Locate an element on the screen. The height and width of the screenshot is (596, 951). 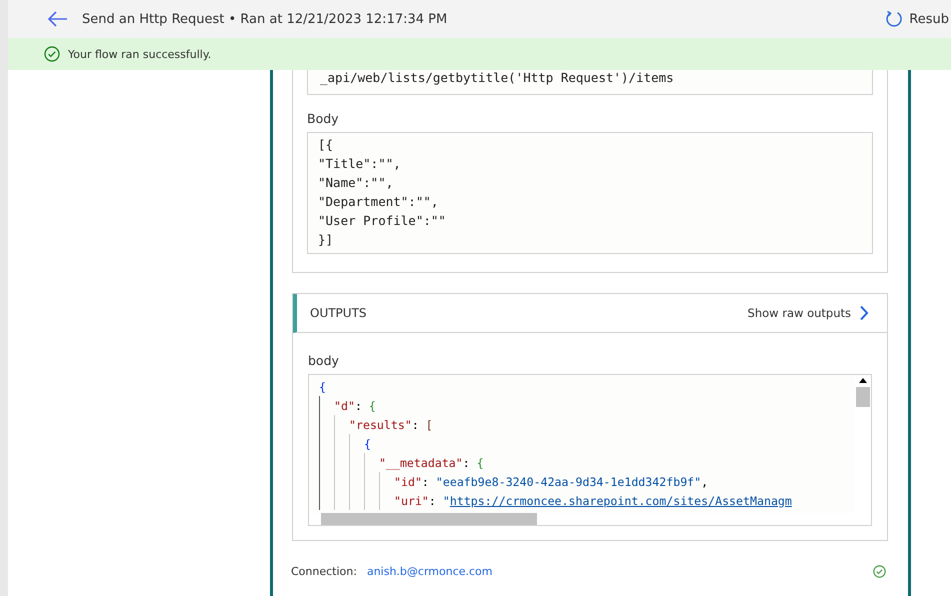
body-label: Body is located at coordinates (323, 118).